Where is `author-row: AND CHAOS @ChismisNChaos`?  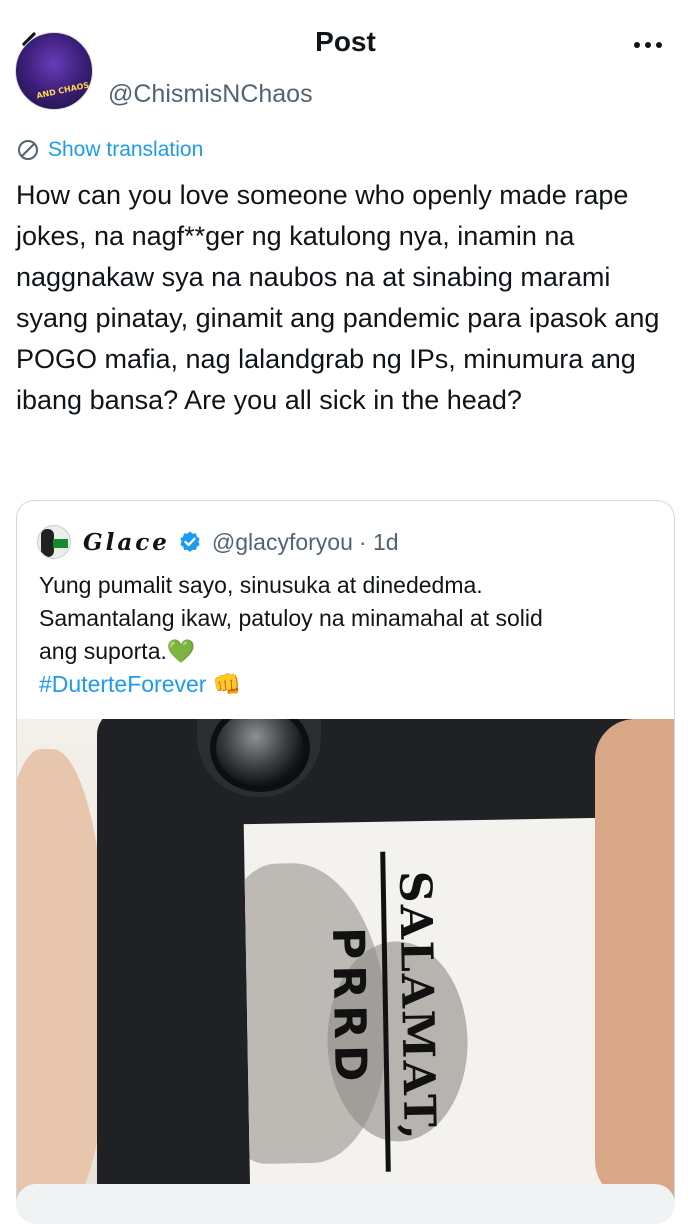 author-row: AND CHAOS @ChismisNChaos is located at coordinates (345, 80).